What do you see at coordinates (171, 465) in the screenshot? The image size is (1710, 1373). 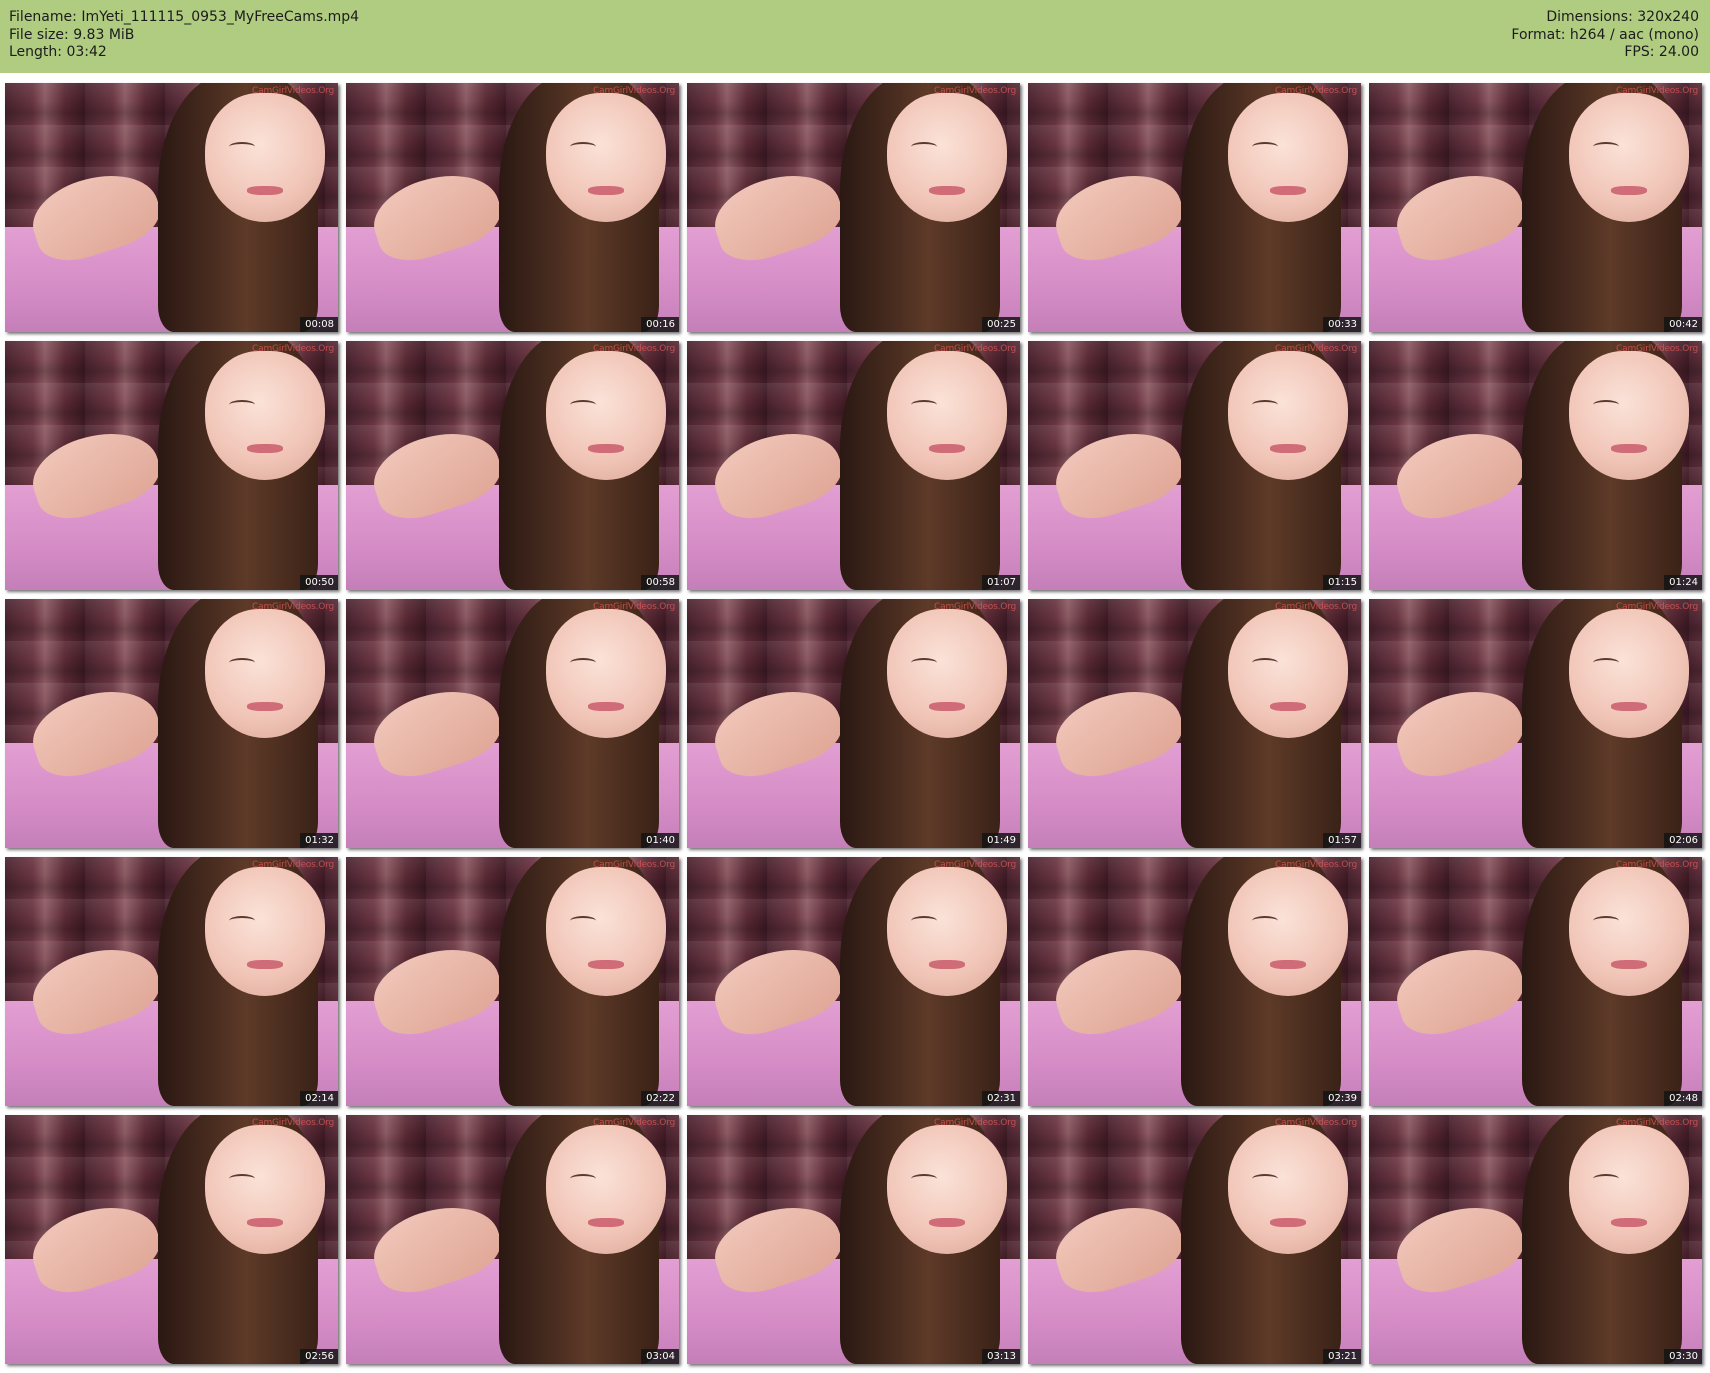 I see `video-thumbnail: CamGirlVideos.Org 00:50` at bounding box center [171, 465].